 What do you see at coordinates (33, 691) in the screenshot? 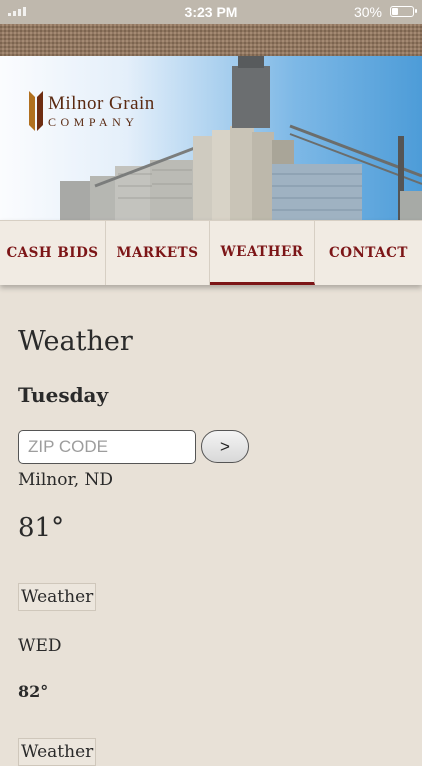
I see `forecast-temperature: 82°` at bounding box center [33, 691].